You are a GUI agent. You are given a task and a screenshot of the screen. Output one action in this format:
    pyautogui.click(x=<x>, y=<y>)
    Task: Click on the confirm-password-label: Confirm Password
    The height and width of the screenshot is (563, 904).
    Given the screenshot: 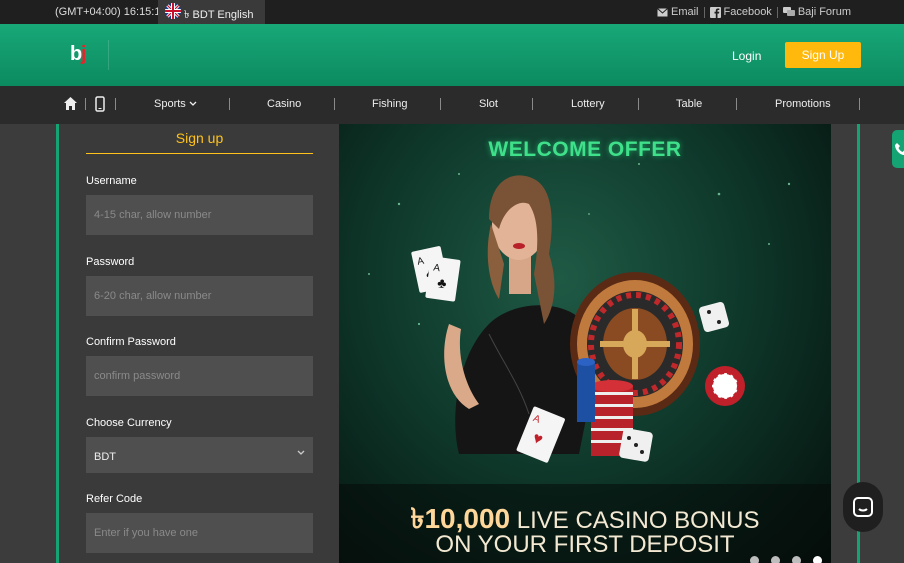 What is the action you would take?
    pyautogui.click(x=131, y=342)
    